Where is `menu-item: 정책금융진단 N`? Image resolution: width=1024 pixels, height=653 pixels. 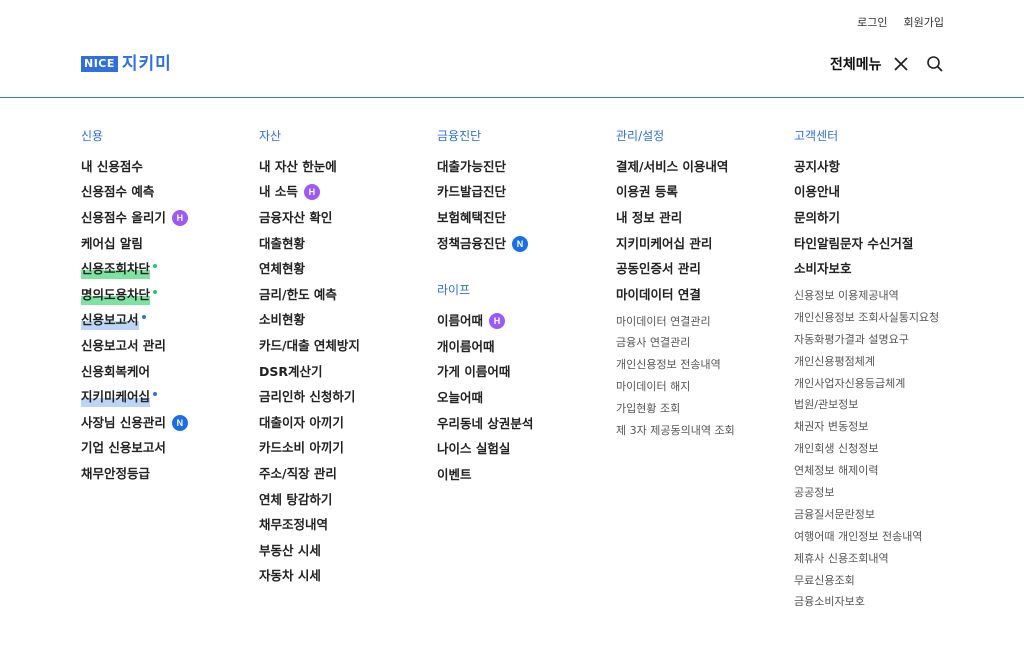
menu-item: 정책금융진단 N is located at coordinates (485, 244).